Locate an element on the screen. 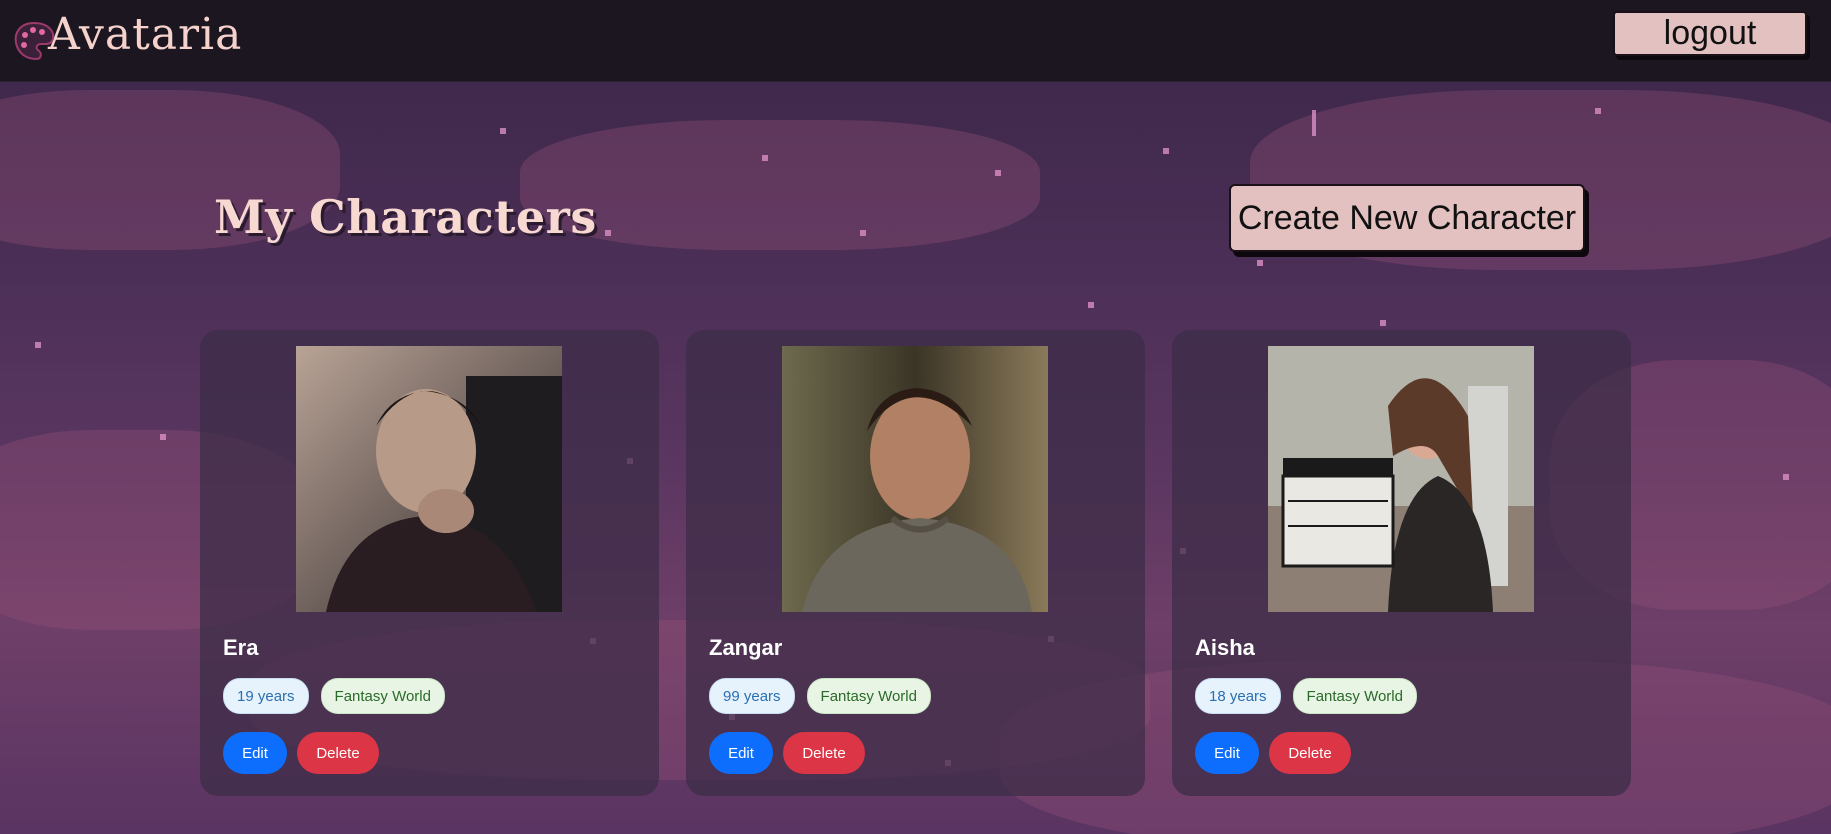 Image resolution: width=1831 pixels, height=834 pixels. character-name: Aisha is located at coordinates (1225, 647).